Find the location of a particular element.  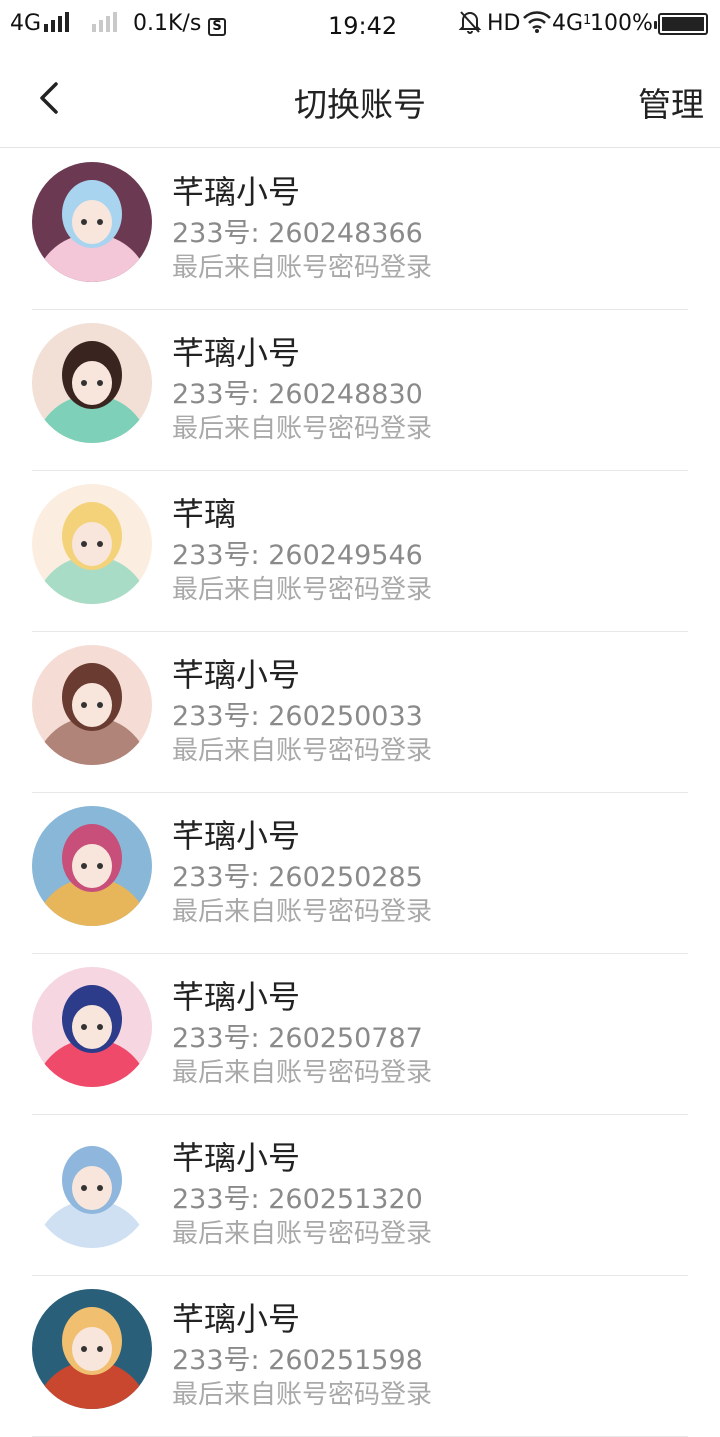

account-id: 233号: 260251598 is located at coordinates (297, 1360).